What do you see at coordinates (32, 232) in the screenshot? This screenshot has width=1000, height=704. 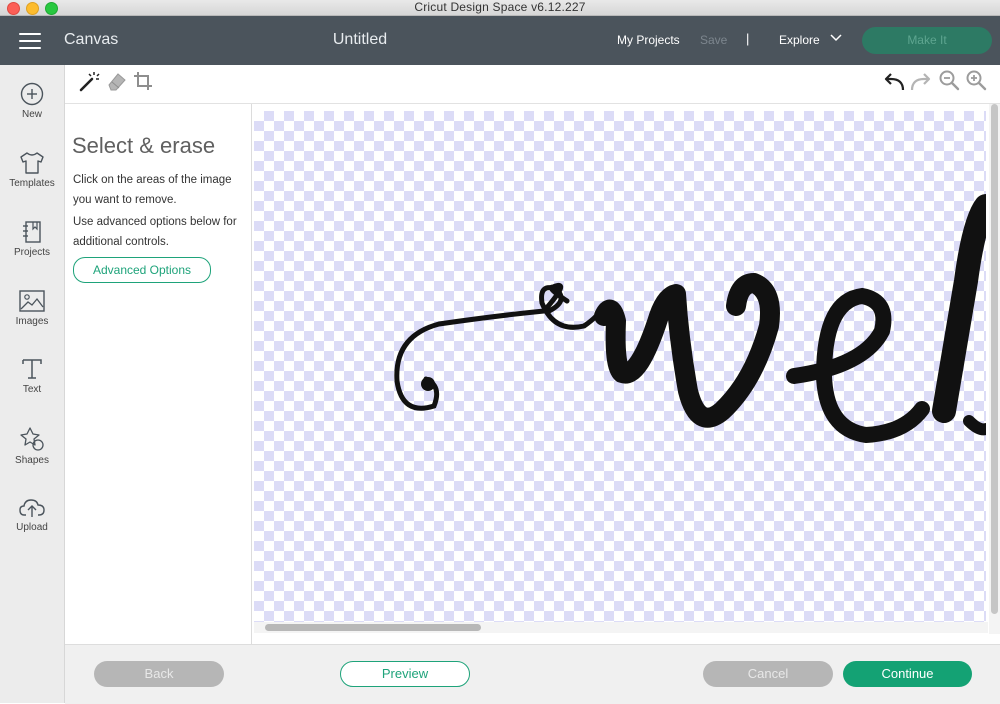 I see `notebook-icon` at bounding box center [32, 232].